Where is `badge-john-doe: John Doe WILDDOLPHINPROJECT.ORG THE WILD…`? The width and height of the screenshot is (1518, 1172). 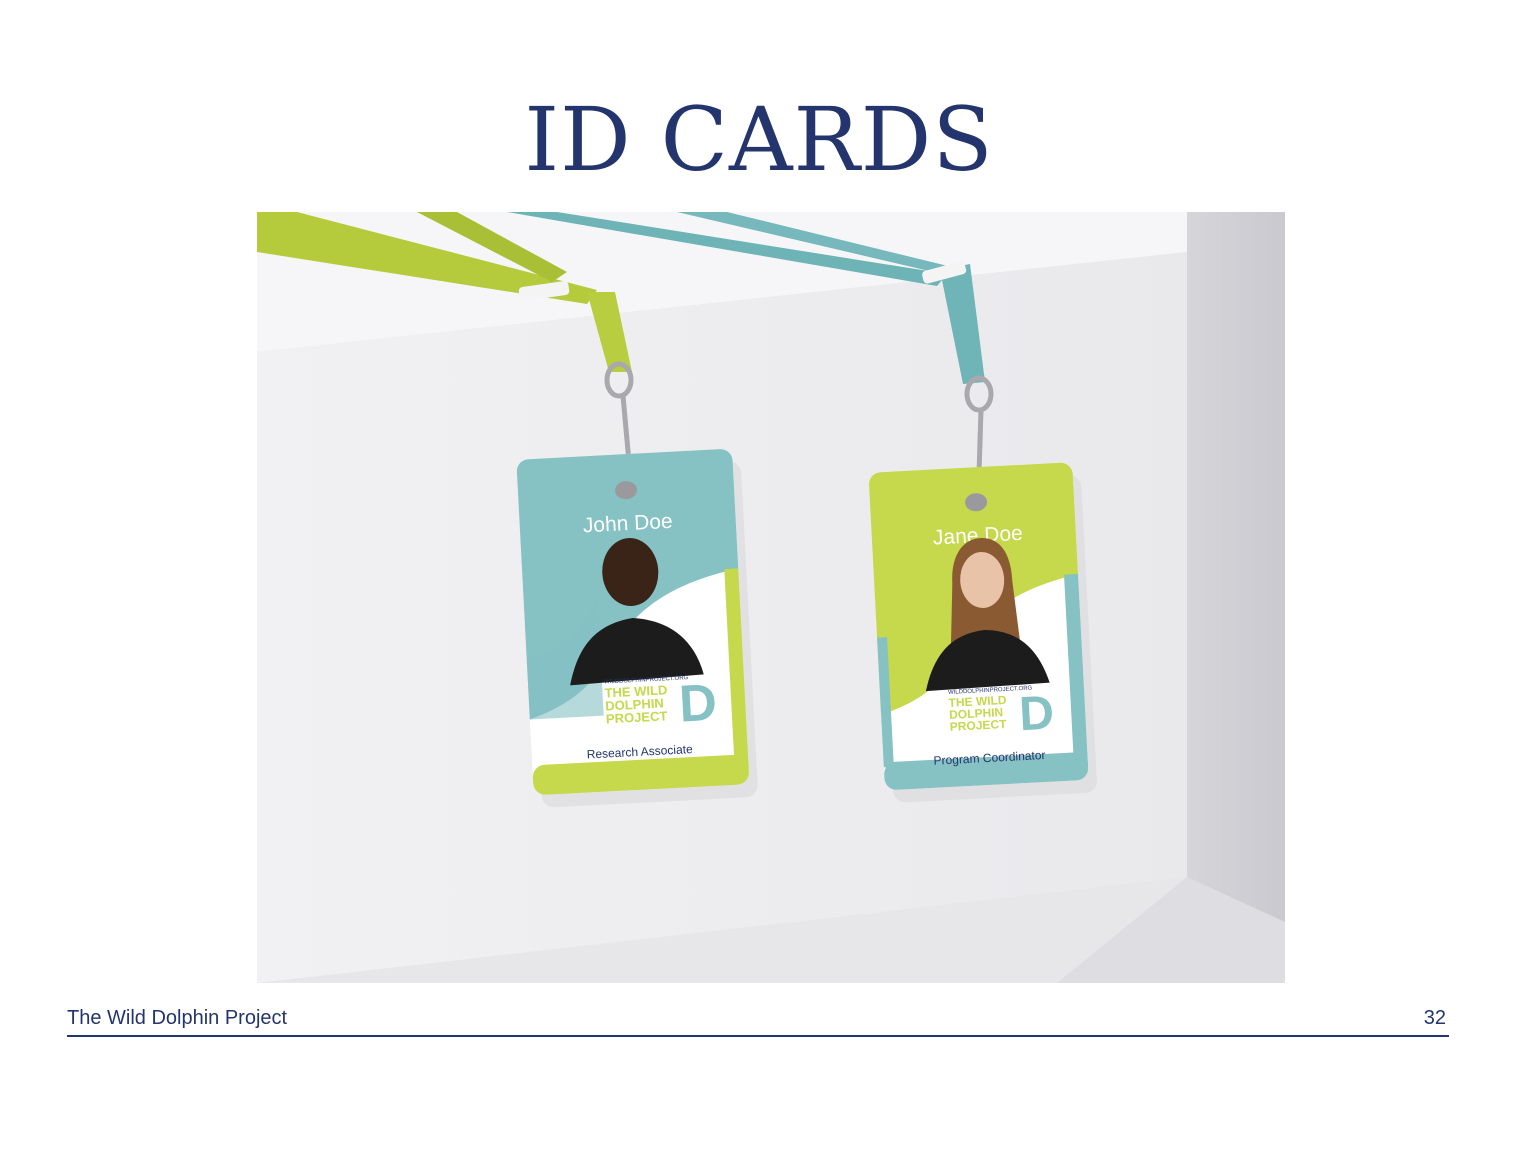 badge-john-doe: John Doe WILDDOLPHINPROJECT.ORG THE WILD… is located at coordinates (637, 628).